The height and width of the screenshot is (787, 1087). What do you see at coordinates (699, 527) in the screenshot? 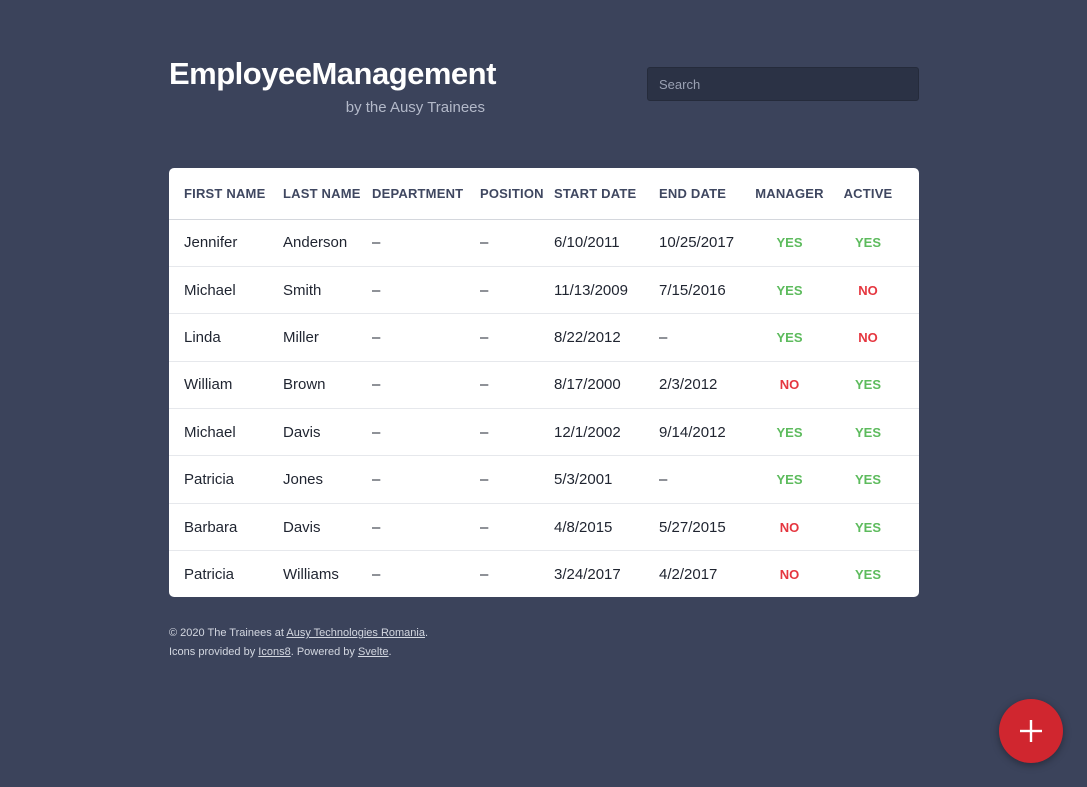
I see `end-date-cell: 5/27/2015` at bounding box center [699, 527].